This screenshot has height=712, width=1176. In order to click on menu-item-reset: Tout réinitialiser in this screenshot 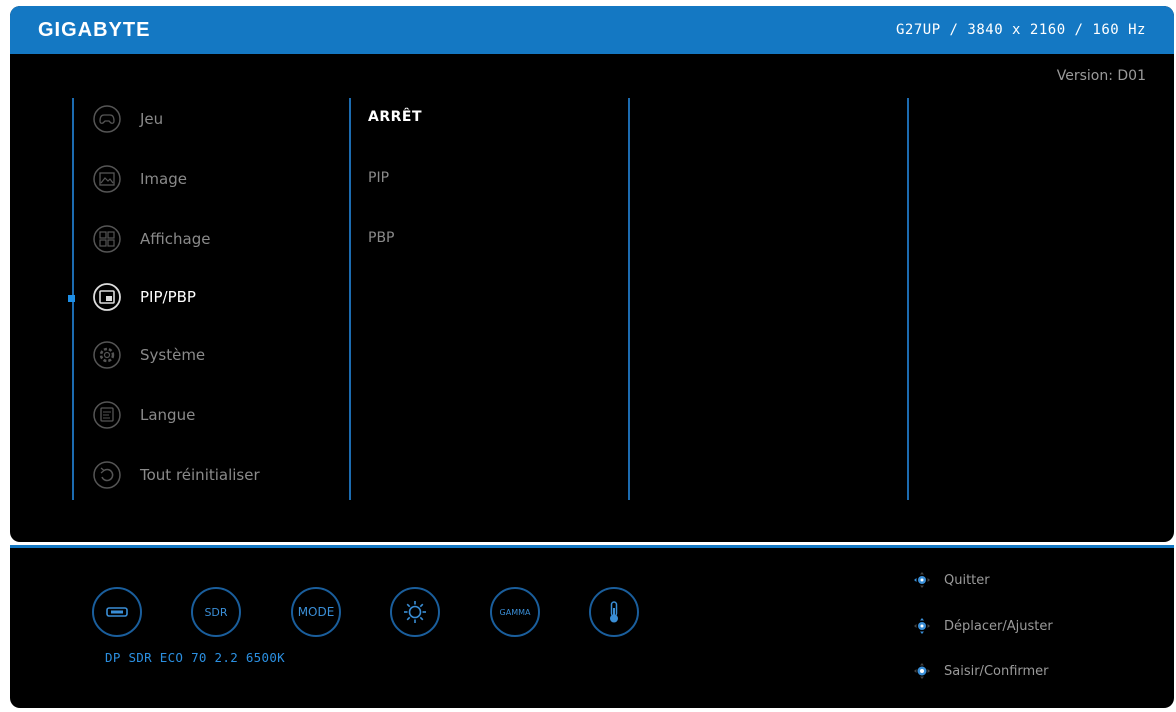, I will do `click(176, 475)`.